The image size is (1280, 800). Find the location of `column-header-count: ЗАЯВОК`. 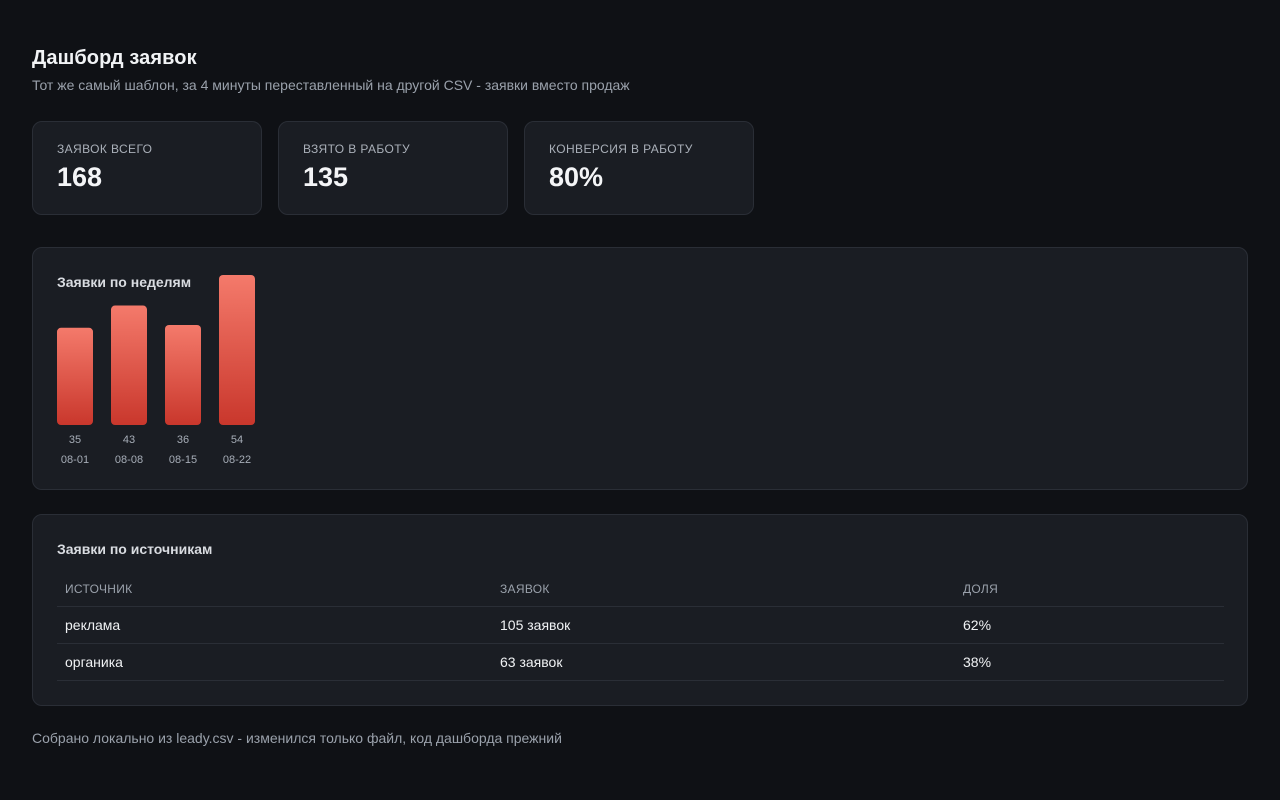

column-header-count: ЗАЯВОК is located at coordinates (525, 588).